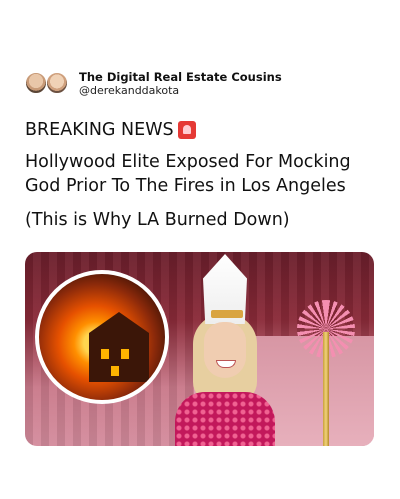 The width and height of the screenshot is (400, 499). What do you see at coordinates (157, 220) in the screenshot?
I see `headline-subline: (This is Why LA Burned Down)` at bounding box center [157, 220].